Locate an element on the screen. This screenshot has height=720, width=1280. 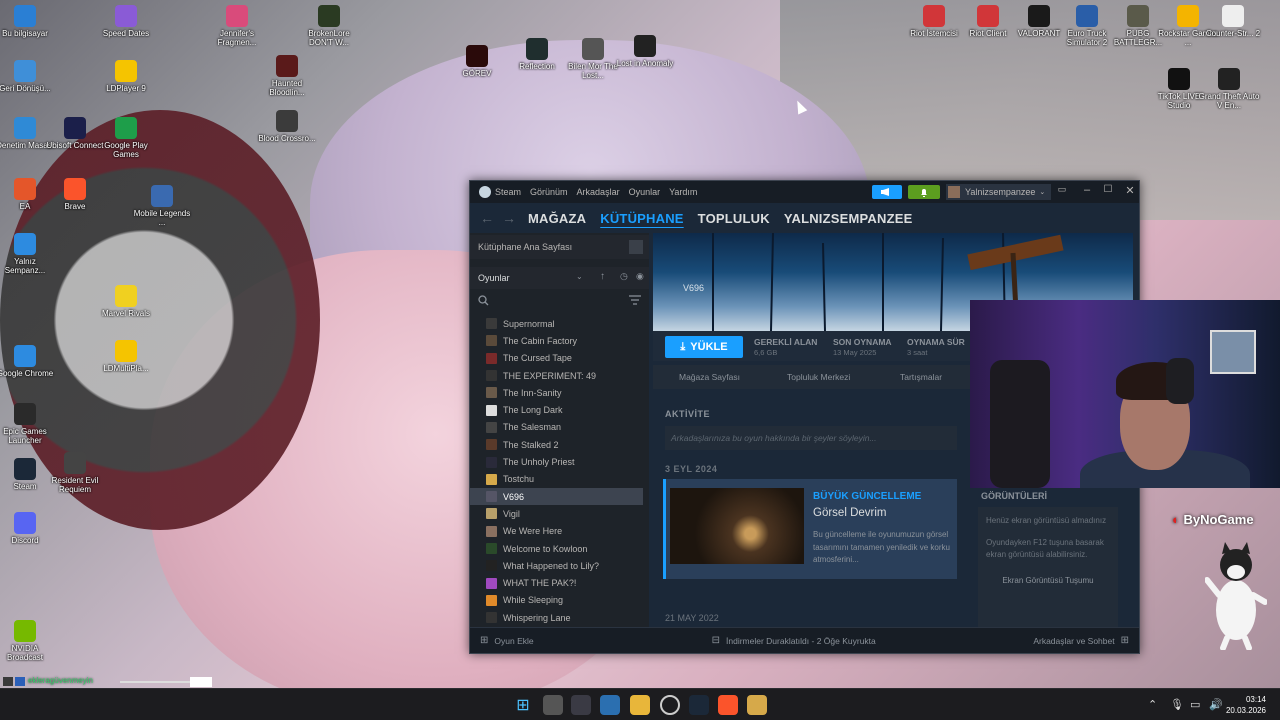
game-list-item: THE EXPERIMENT: 49 is located at coordinates (556, 375).